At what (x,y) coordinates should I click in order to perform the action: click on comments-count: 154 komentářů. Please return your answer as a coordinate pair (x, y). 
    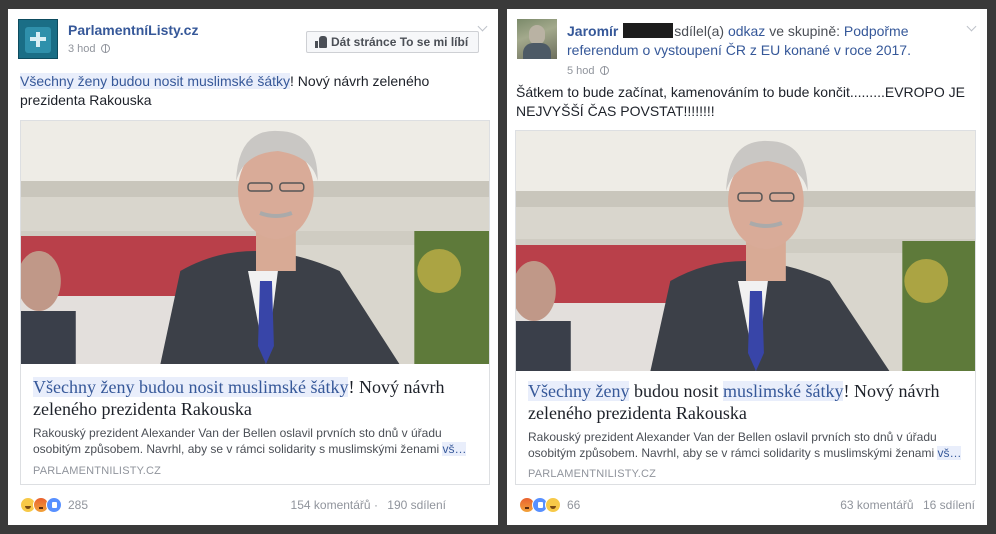
    Looking at the image, I should click on (331, 505).